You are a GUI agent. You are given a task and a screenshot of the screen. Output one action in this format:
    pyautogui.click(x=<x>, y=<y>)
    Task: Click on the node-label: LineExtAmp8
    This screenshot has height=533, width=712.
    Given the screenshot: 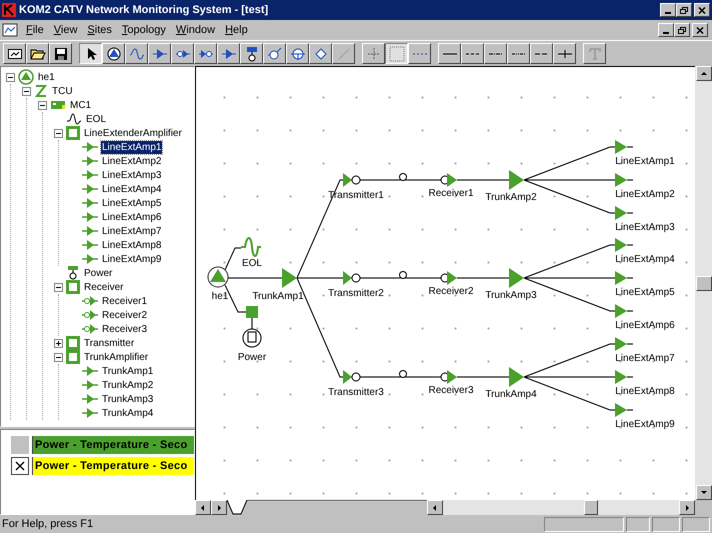 What is the action you would take?
    pyautogui.click(x=645, y=391)
    